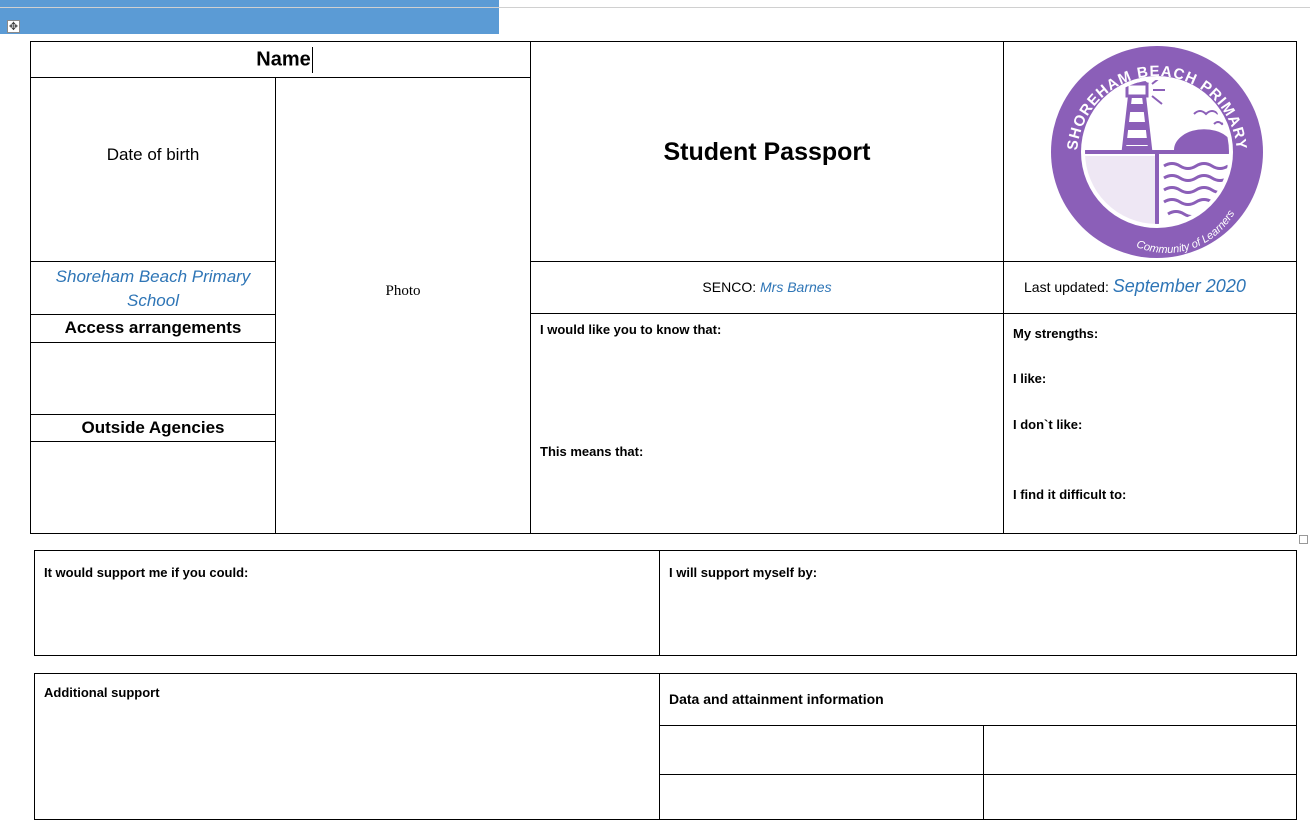  What do you see at coordinates (796, 287) in the screenshot?
I see `senco-value: Mrs Barnes` at bounding box center [796, 287].